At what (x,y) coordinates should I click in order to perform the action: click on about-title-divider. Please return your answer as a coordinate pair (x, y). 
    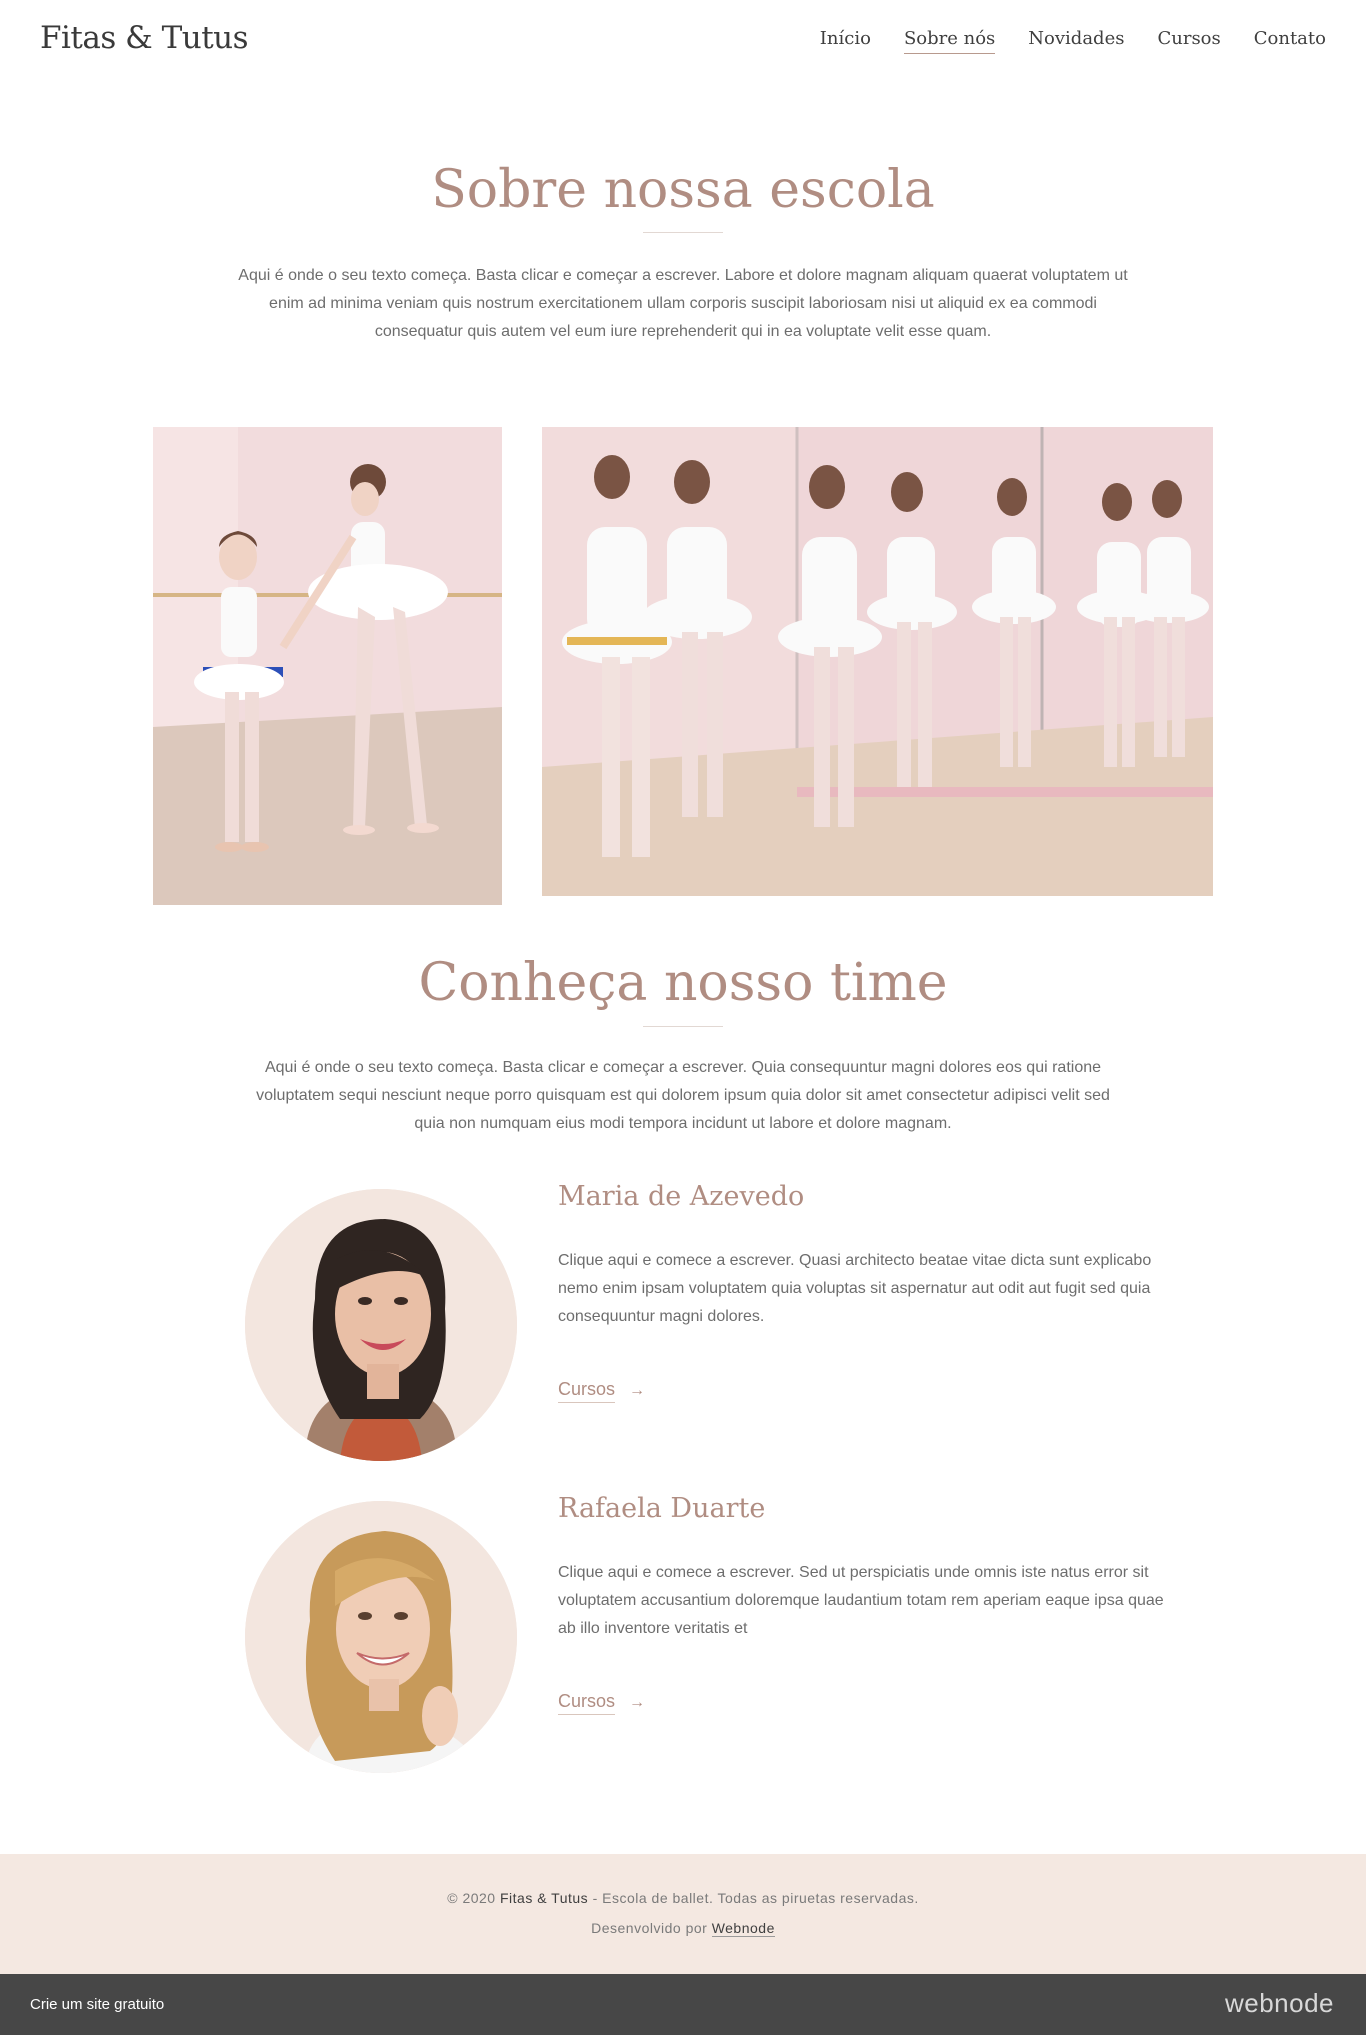
    Looking at the image, I should click on (683, 232).